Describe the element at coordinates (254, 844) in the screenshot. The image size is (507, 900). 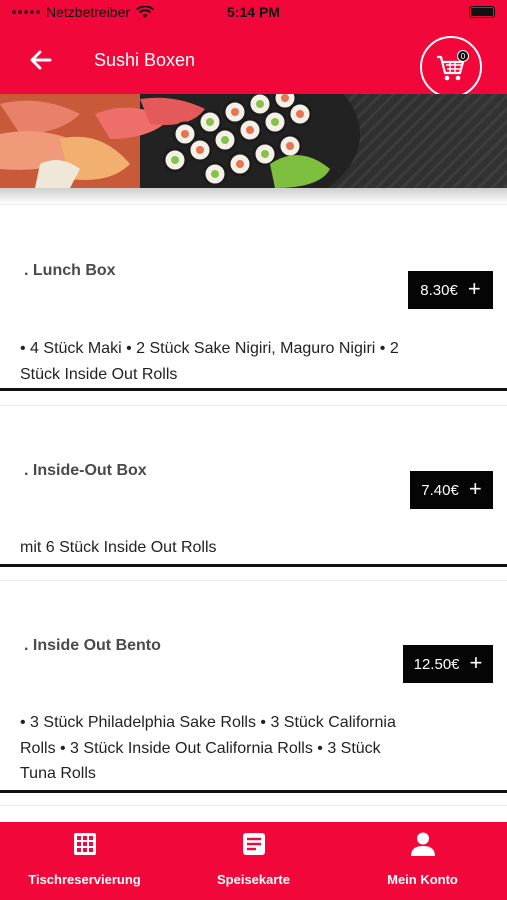
I see `menu-list-icon` at that location.